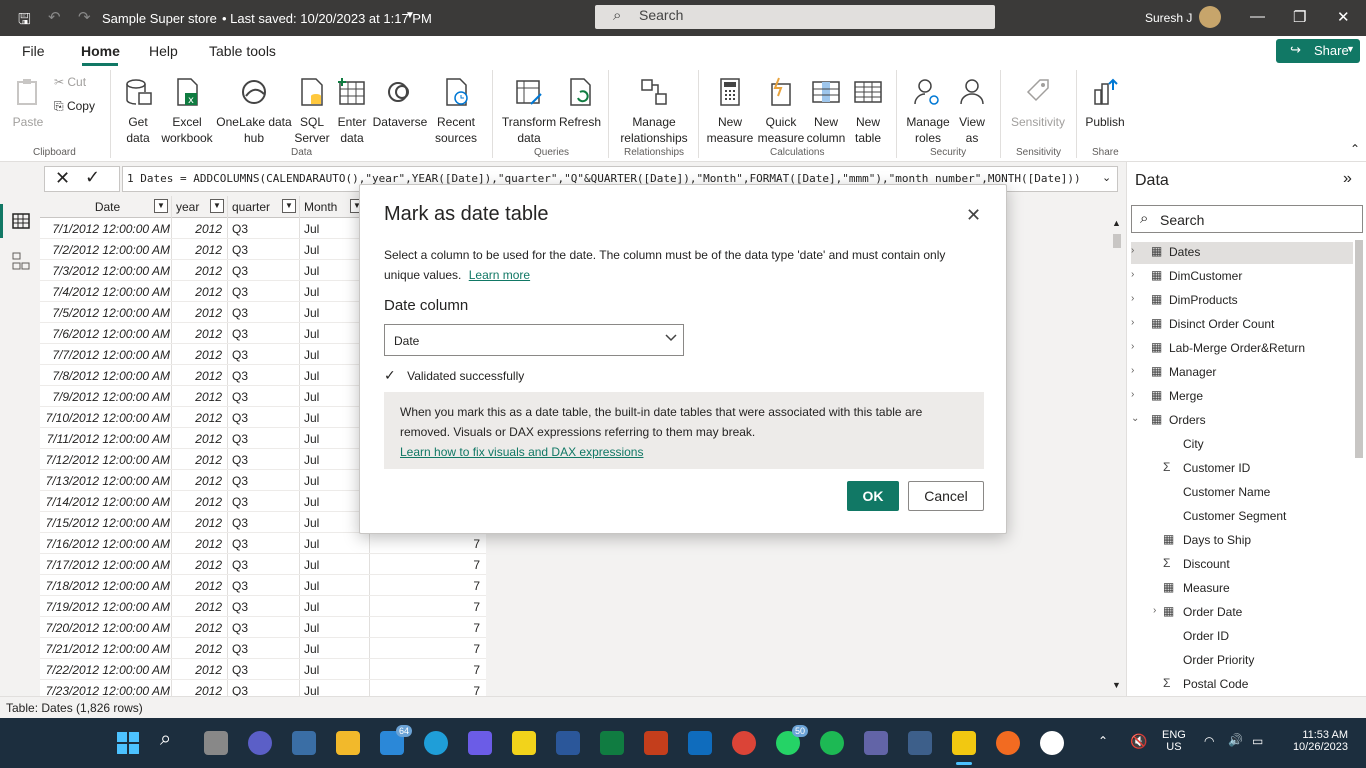  I want to click on table-node: ⌄ ▦ Orders, so click(1242, 421).